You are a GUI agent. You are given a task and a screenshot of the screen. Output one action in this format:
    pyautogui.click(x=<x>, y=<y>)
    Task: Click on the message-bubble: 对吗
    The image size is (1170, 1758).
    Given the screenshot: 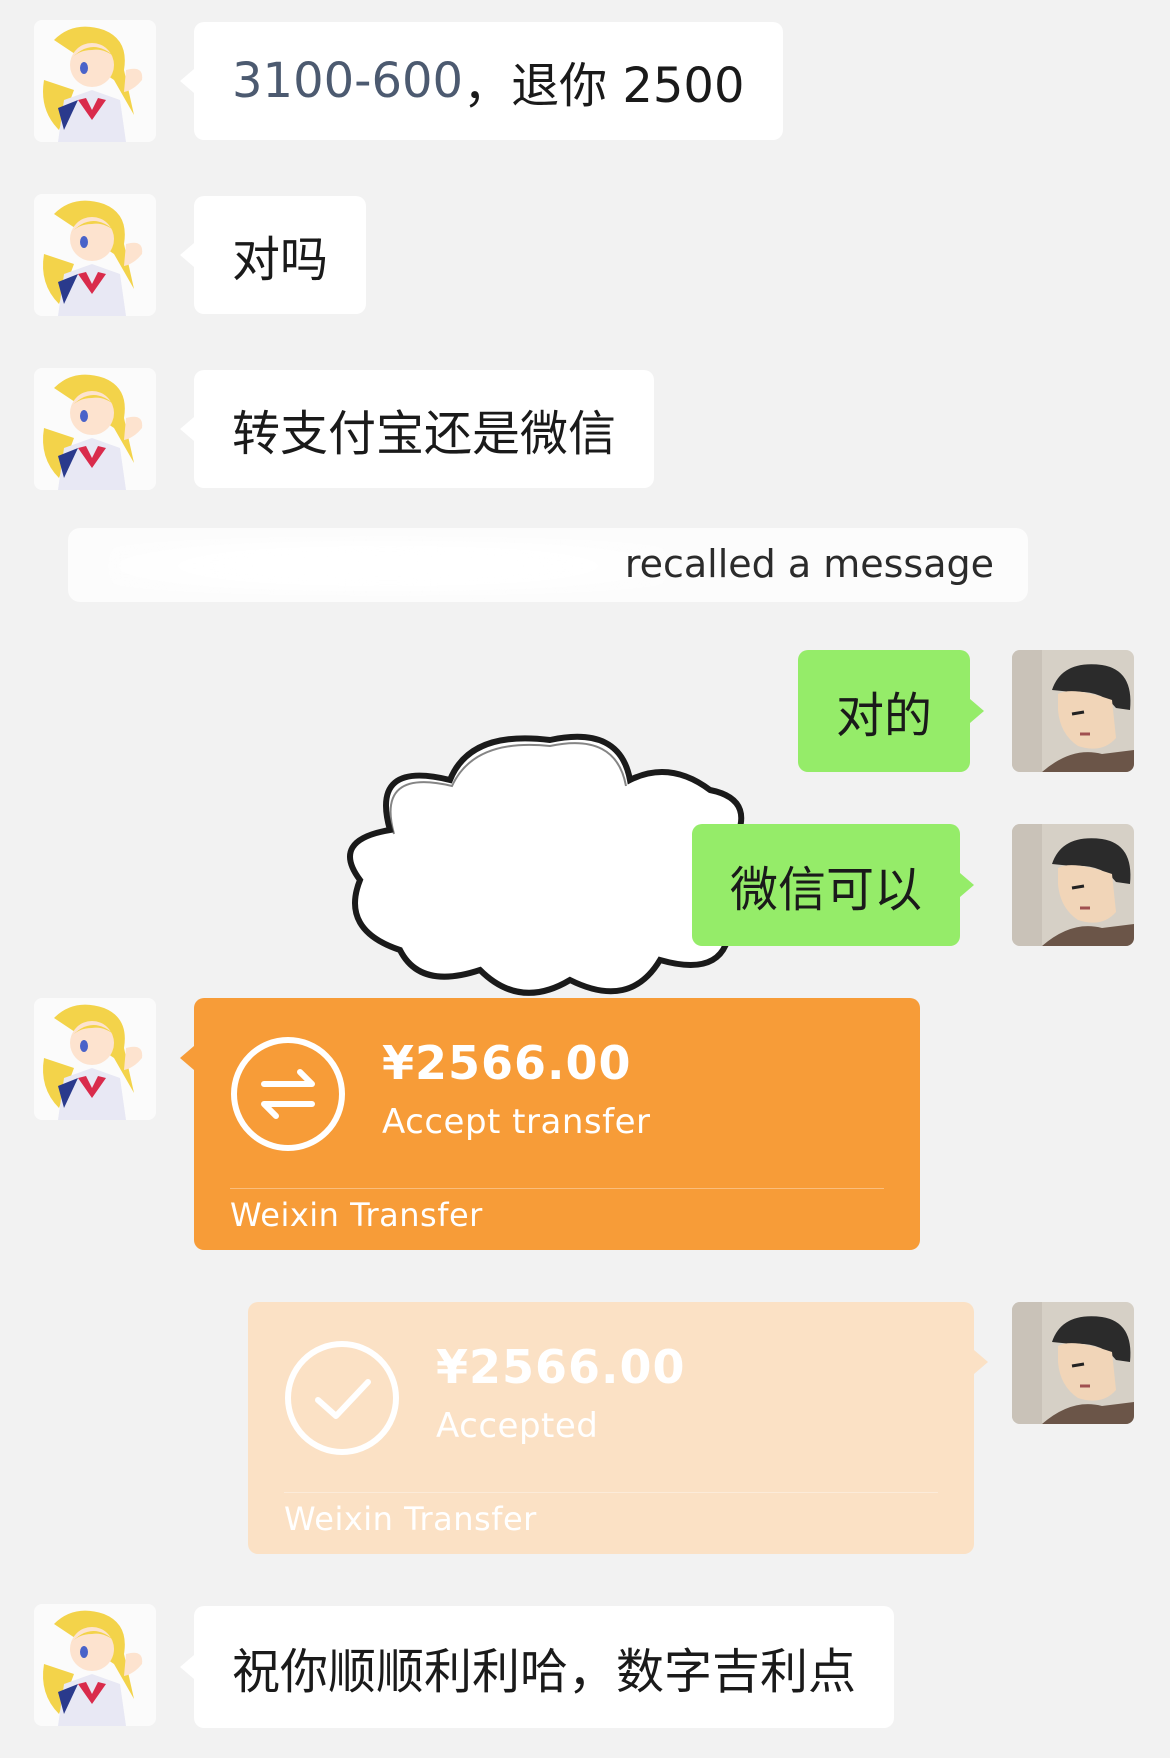 What is the action you would take?
    pyautogui.click(x=273, y=255)
    